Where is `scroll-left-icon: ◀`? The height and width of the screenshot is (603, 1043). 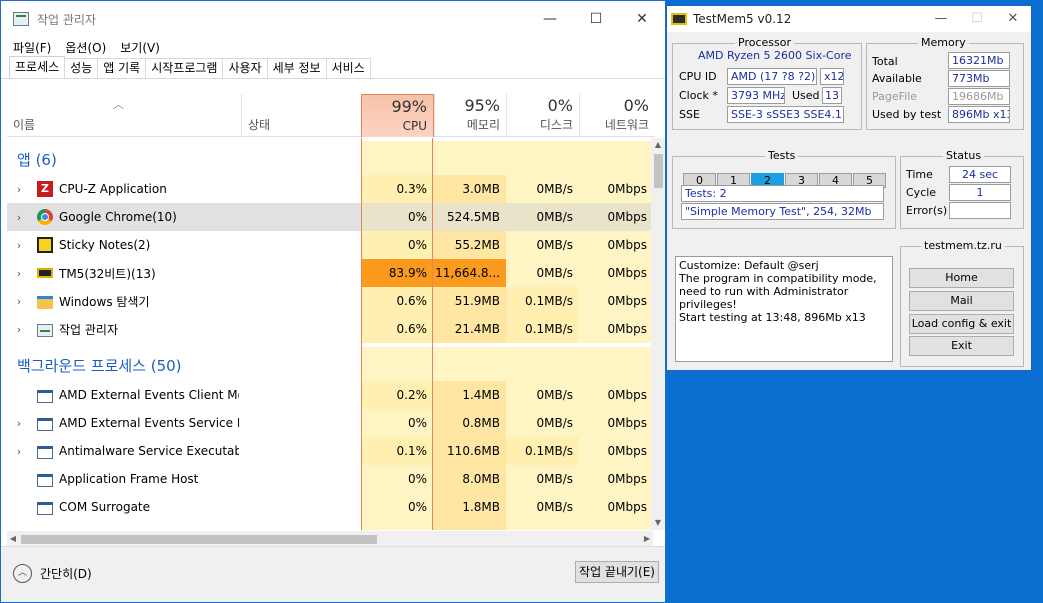 scroll-left-icon: ◀ is located at coordinates (13, 539).